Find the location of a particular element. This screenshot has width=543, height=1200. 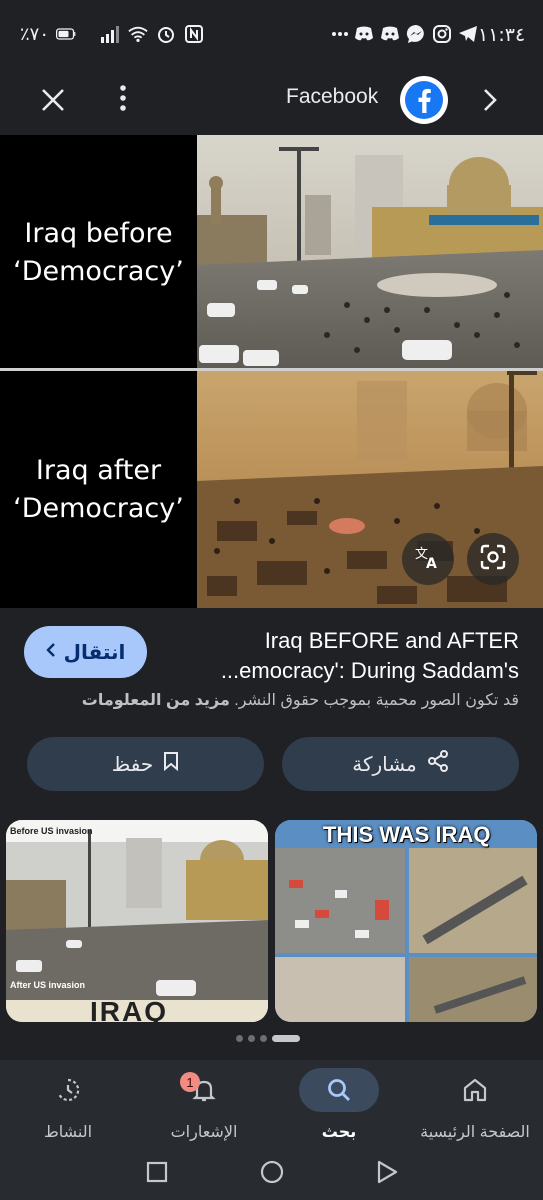

close-icon is located at coordinates (53, 102).